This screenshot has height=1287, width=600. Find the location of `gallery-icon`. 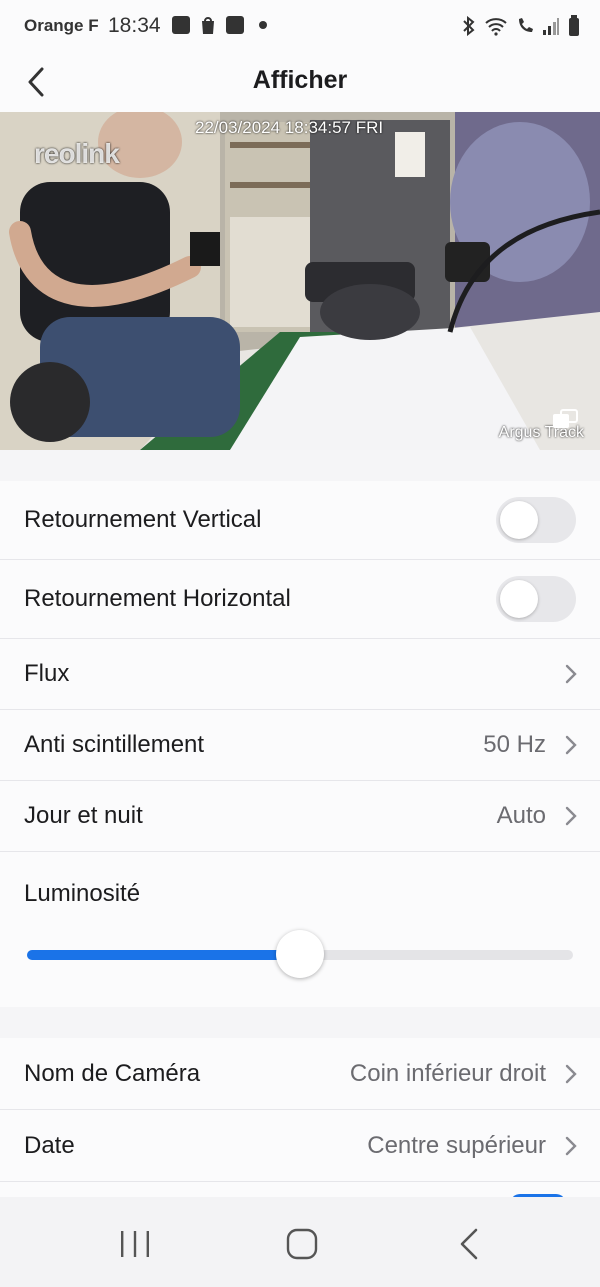

gallery-icon is located at coordinates (181, 25).